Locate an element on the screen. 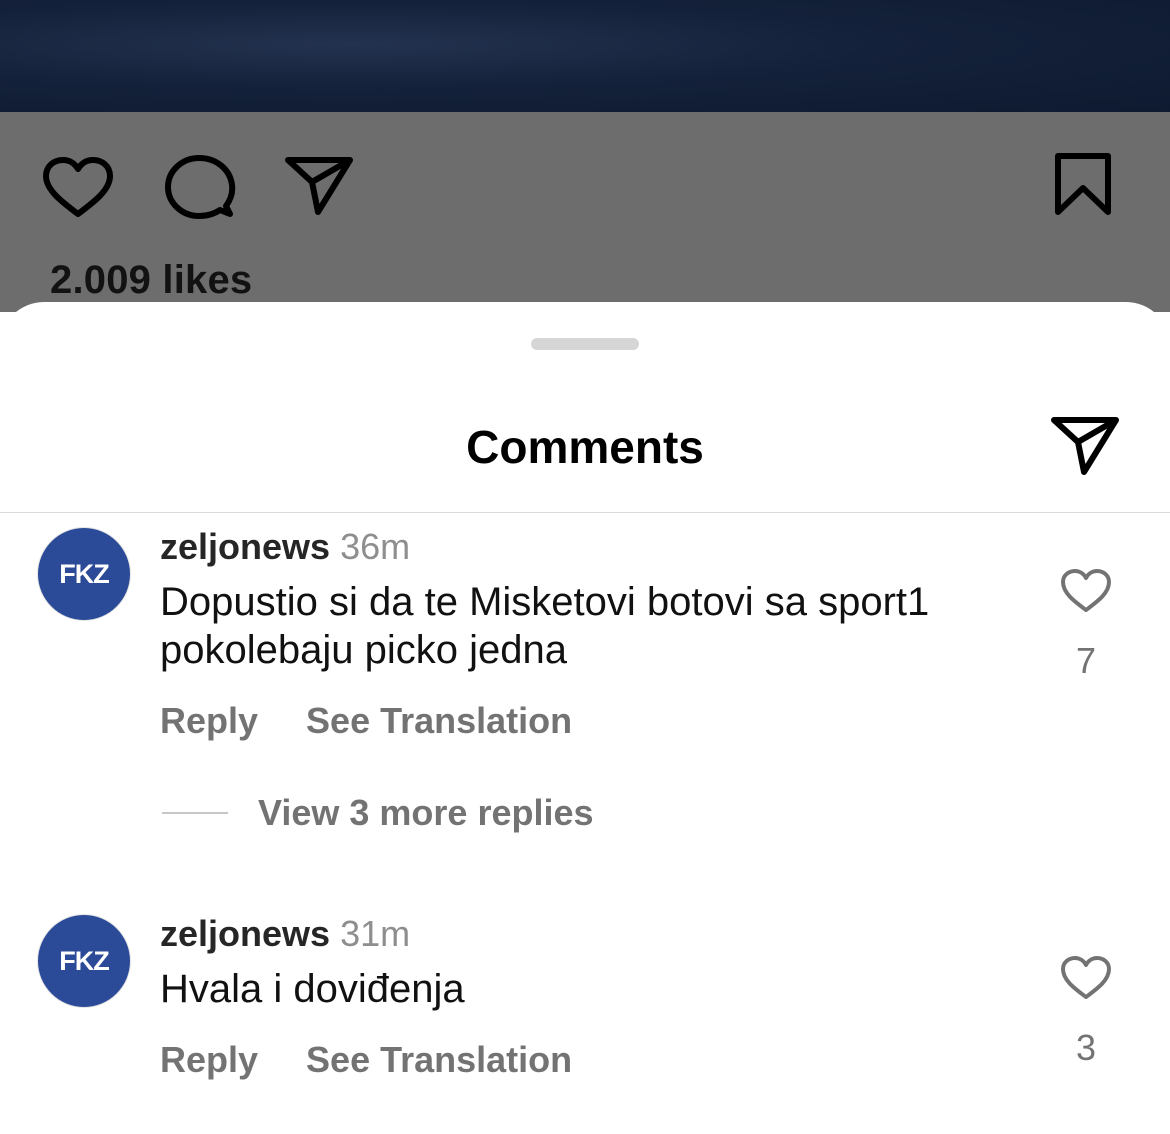 This screenshot has height=1134, width=1170. post-image is located at coordinates (585, 56).